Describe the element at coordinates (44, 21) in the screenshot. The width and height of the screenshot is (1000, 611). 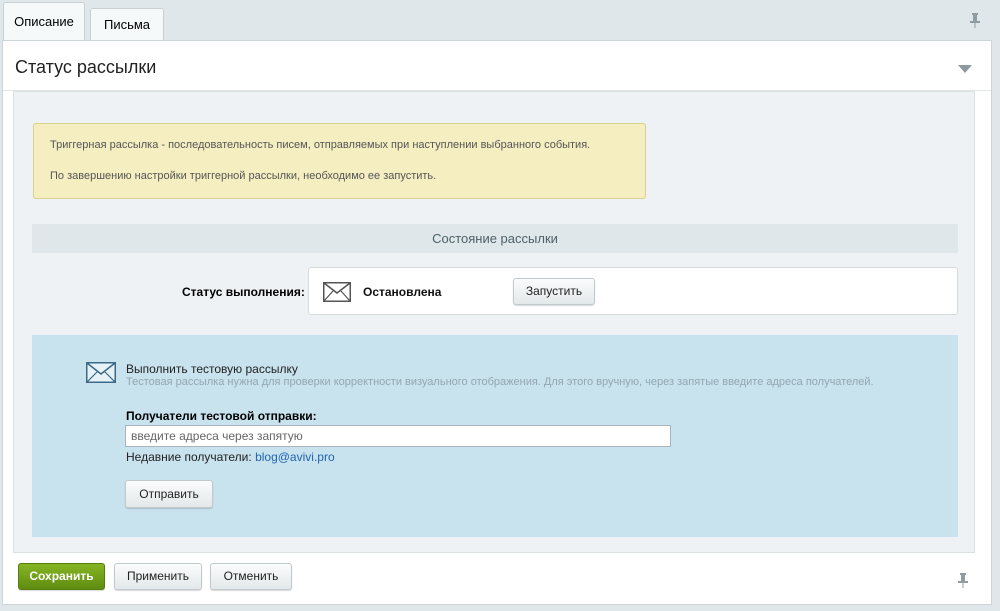
I see `tab-description: Описание` at that location.